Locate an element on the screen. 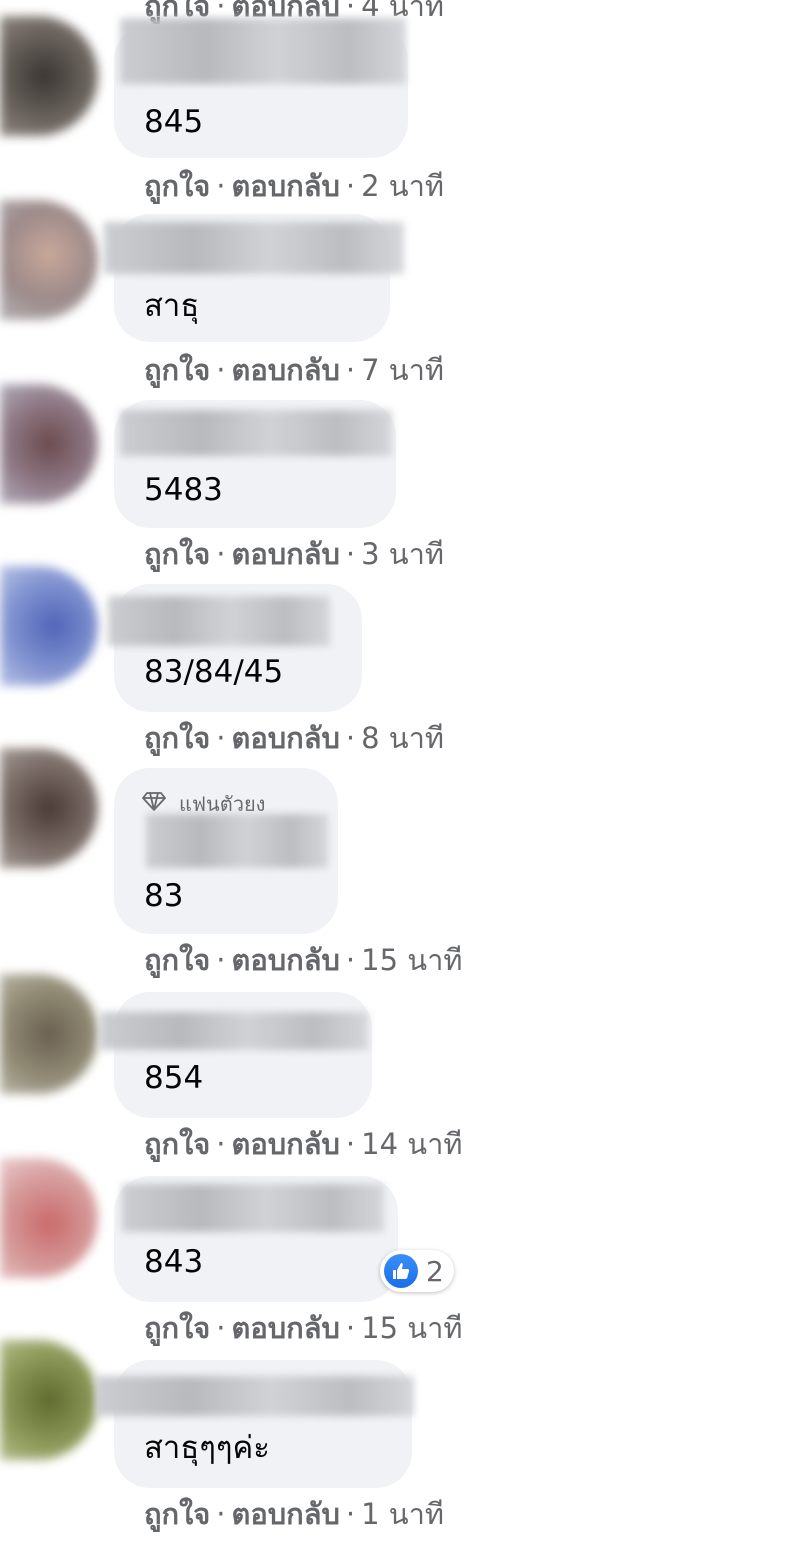  comment-bubble: สาธุๆๆค่ะ is located at coordinates (255, 1424).